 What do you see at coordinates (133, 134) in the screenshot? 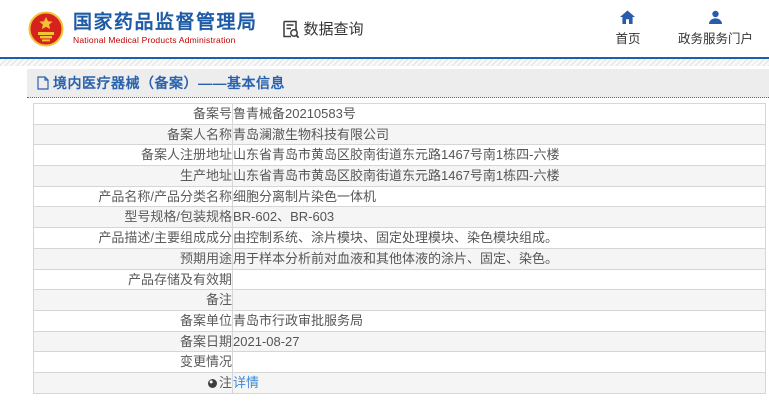
I see `label-cell: 备案人名称` at bounding box center [133, 134].